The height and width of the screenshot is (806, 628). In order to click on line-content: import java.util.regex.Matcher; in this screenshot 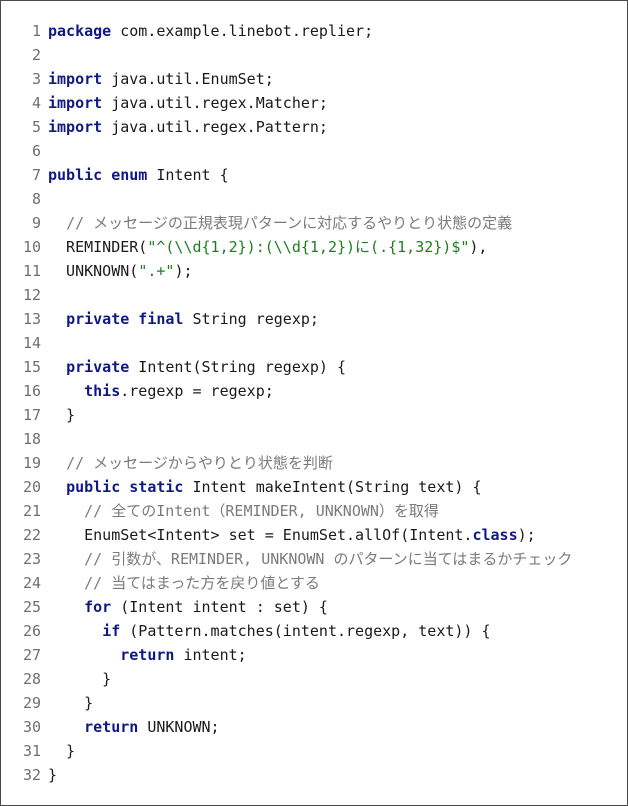, I will do `click(184, 103)`.